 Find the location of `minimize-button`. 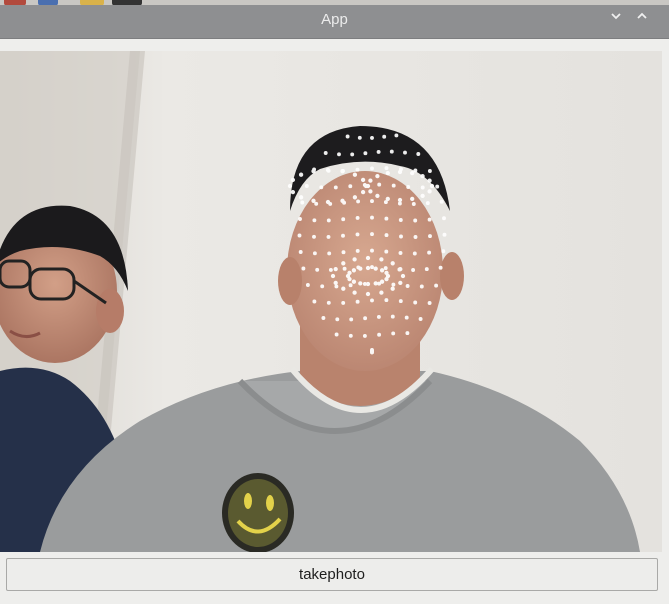

minimize-button is located at coordinates (616, 19).